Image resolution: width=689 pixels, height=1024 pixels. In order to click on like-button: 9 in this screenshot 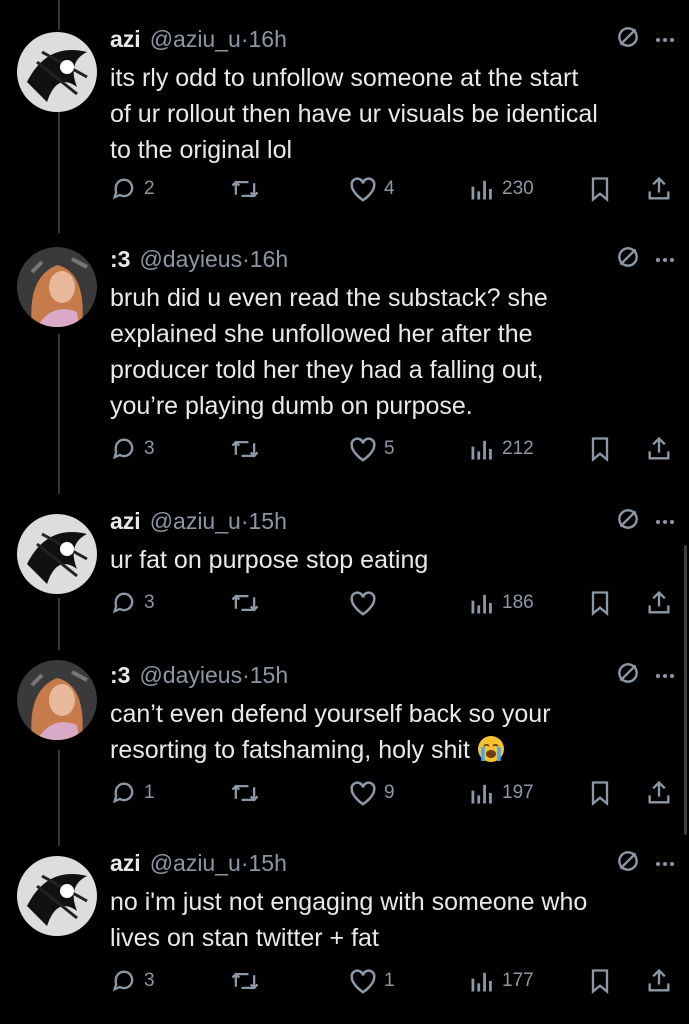, I will do `click(371, 793)`.